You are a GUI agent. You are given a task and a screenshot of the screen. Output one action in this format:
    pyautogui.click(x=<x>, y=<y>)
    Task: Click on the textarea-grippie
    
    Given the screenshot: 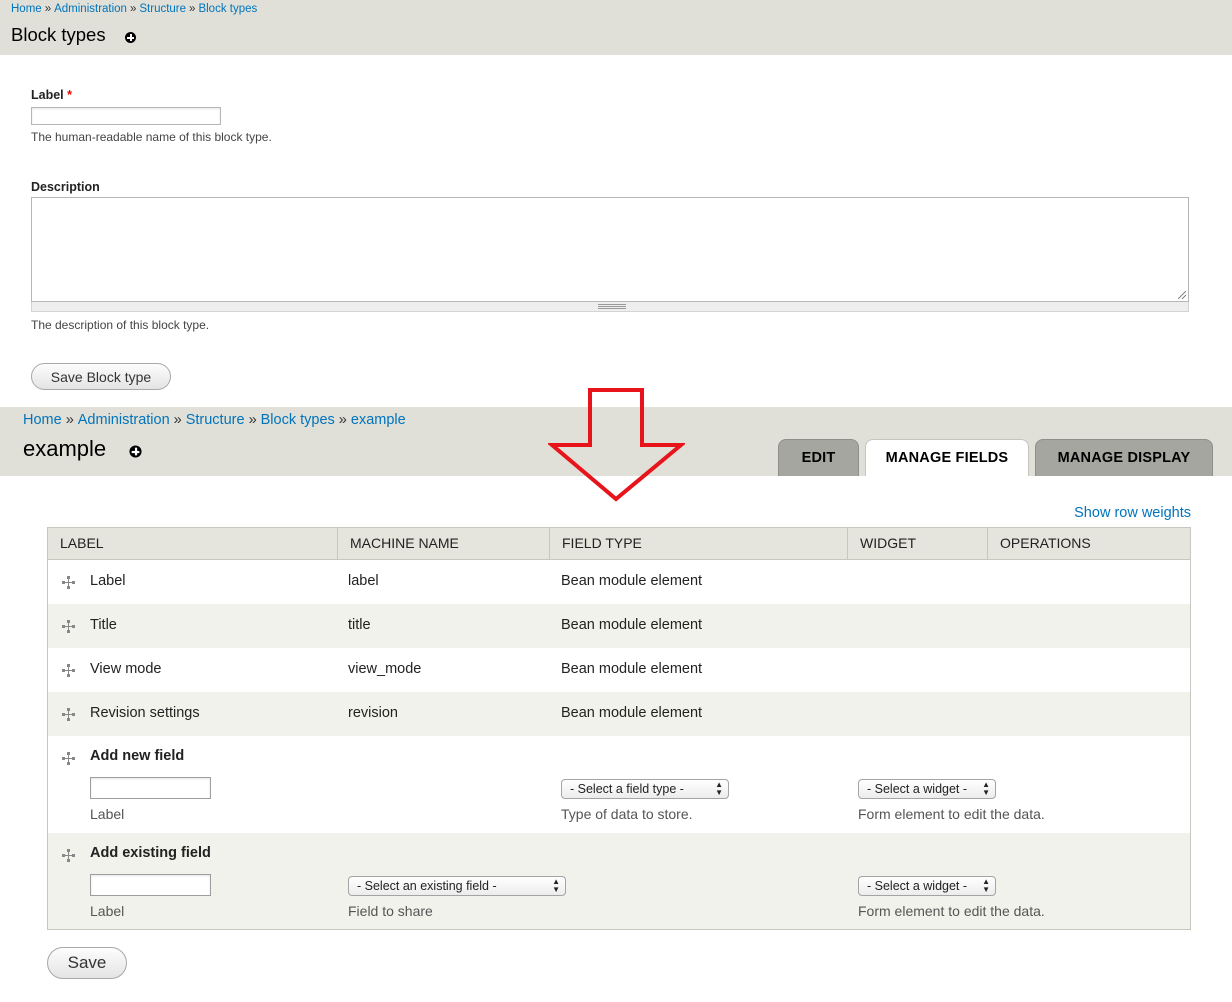 What is the action you would take?
    pyautogui.click(x=610, y=307)
    